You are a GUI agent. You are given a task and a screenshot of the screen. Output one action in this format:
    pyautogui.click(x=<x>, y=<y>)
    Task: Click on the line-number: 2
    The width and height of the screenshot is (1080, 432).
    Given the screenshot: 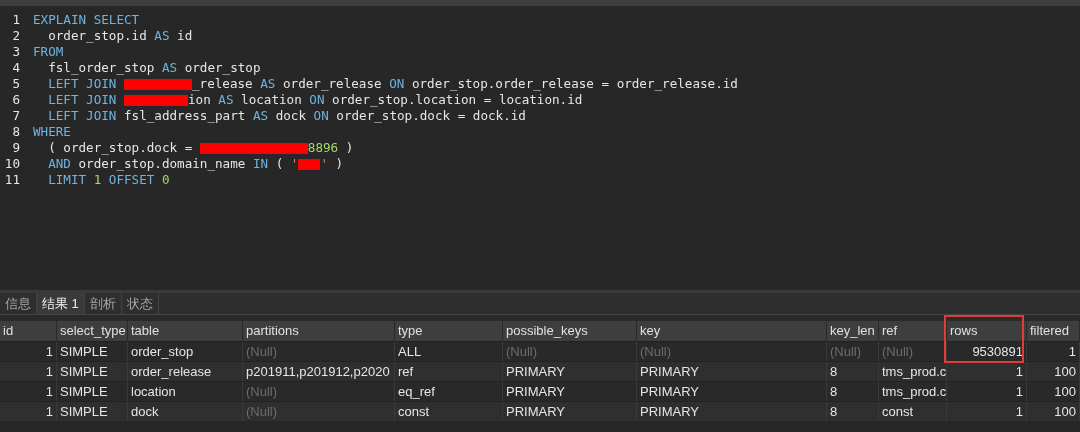 What is the action you would take?
    pyautogui.click(x=16, y=35)
    